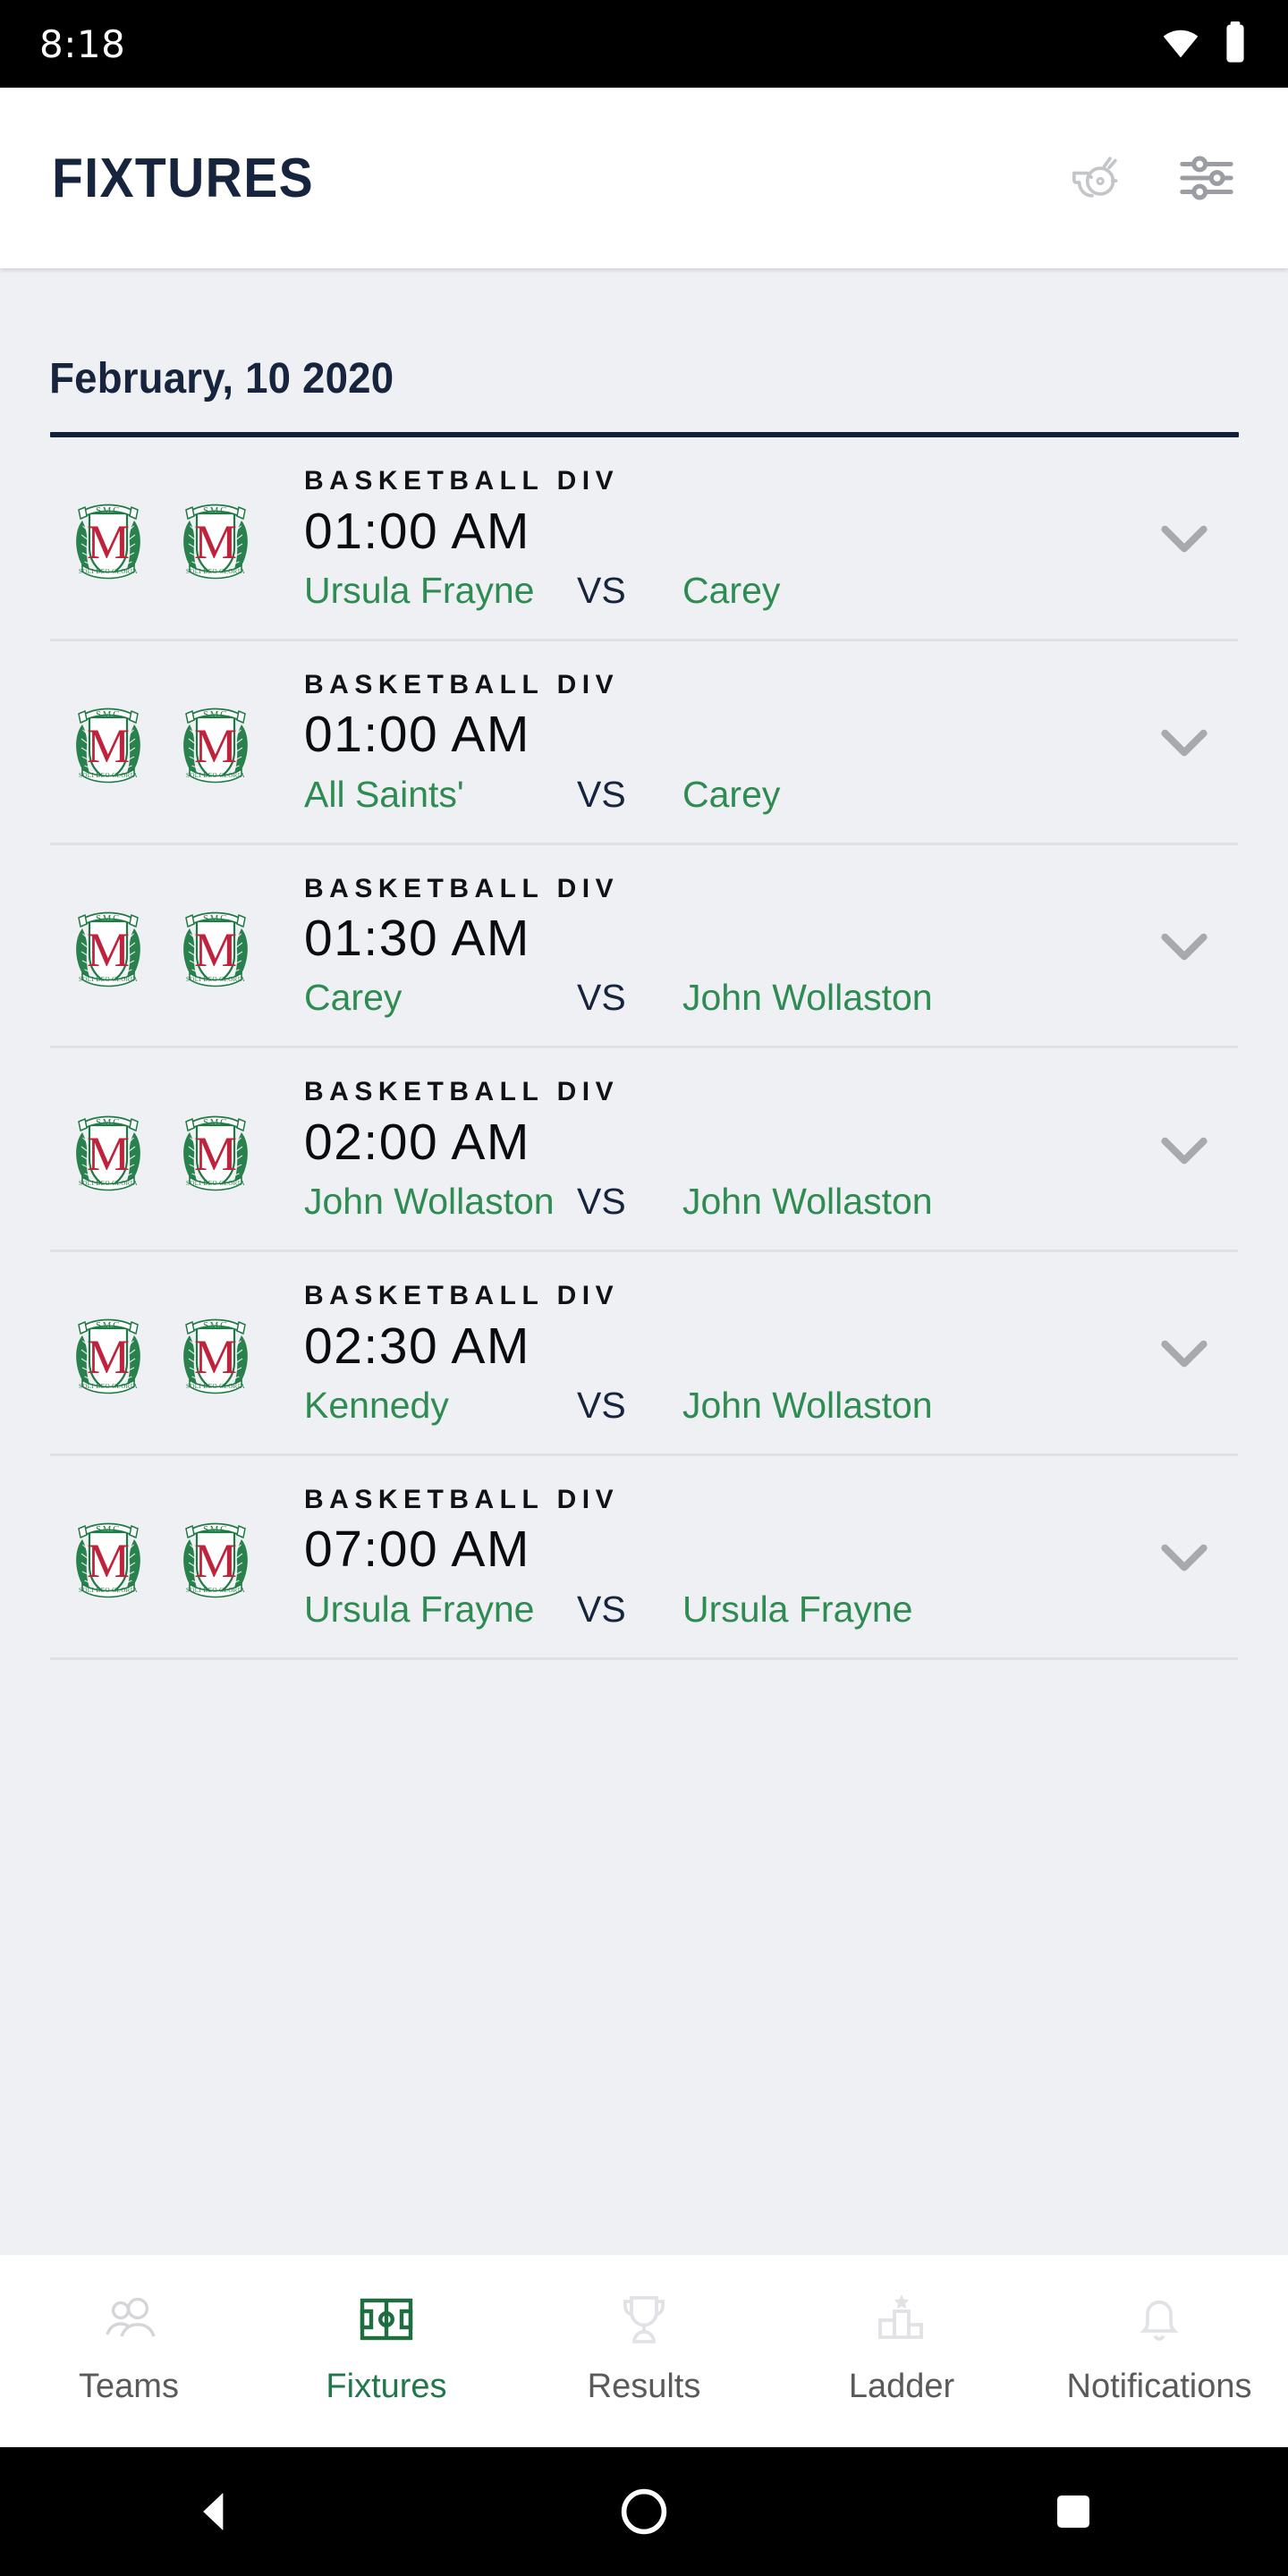 The height and width of the screenshot is (2576, 1288). Describe the element at coordinates (417, 735) in the screenshot. I see `fixture-time: 01:00 AM` at that location.